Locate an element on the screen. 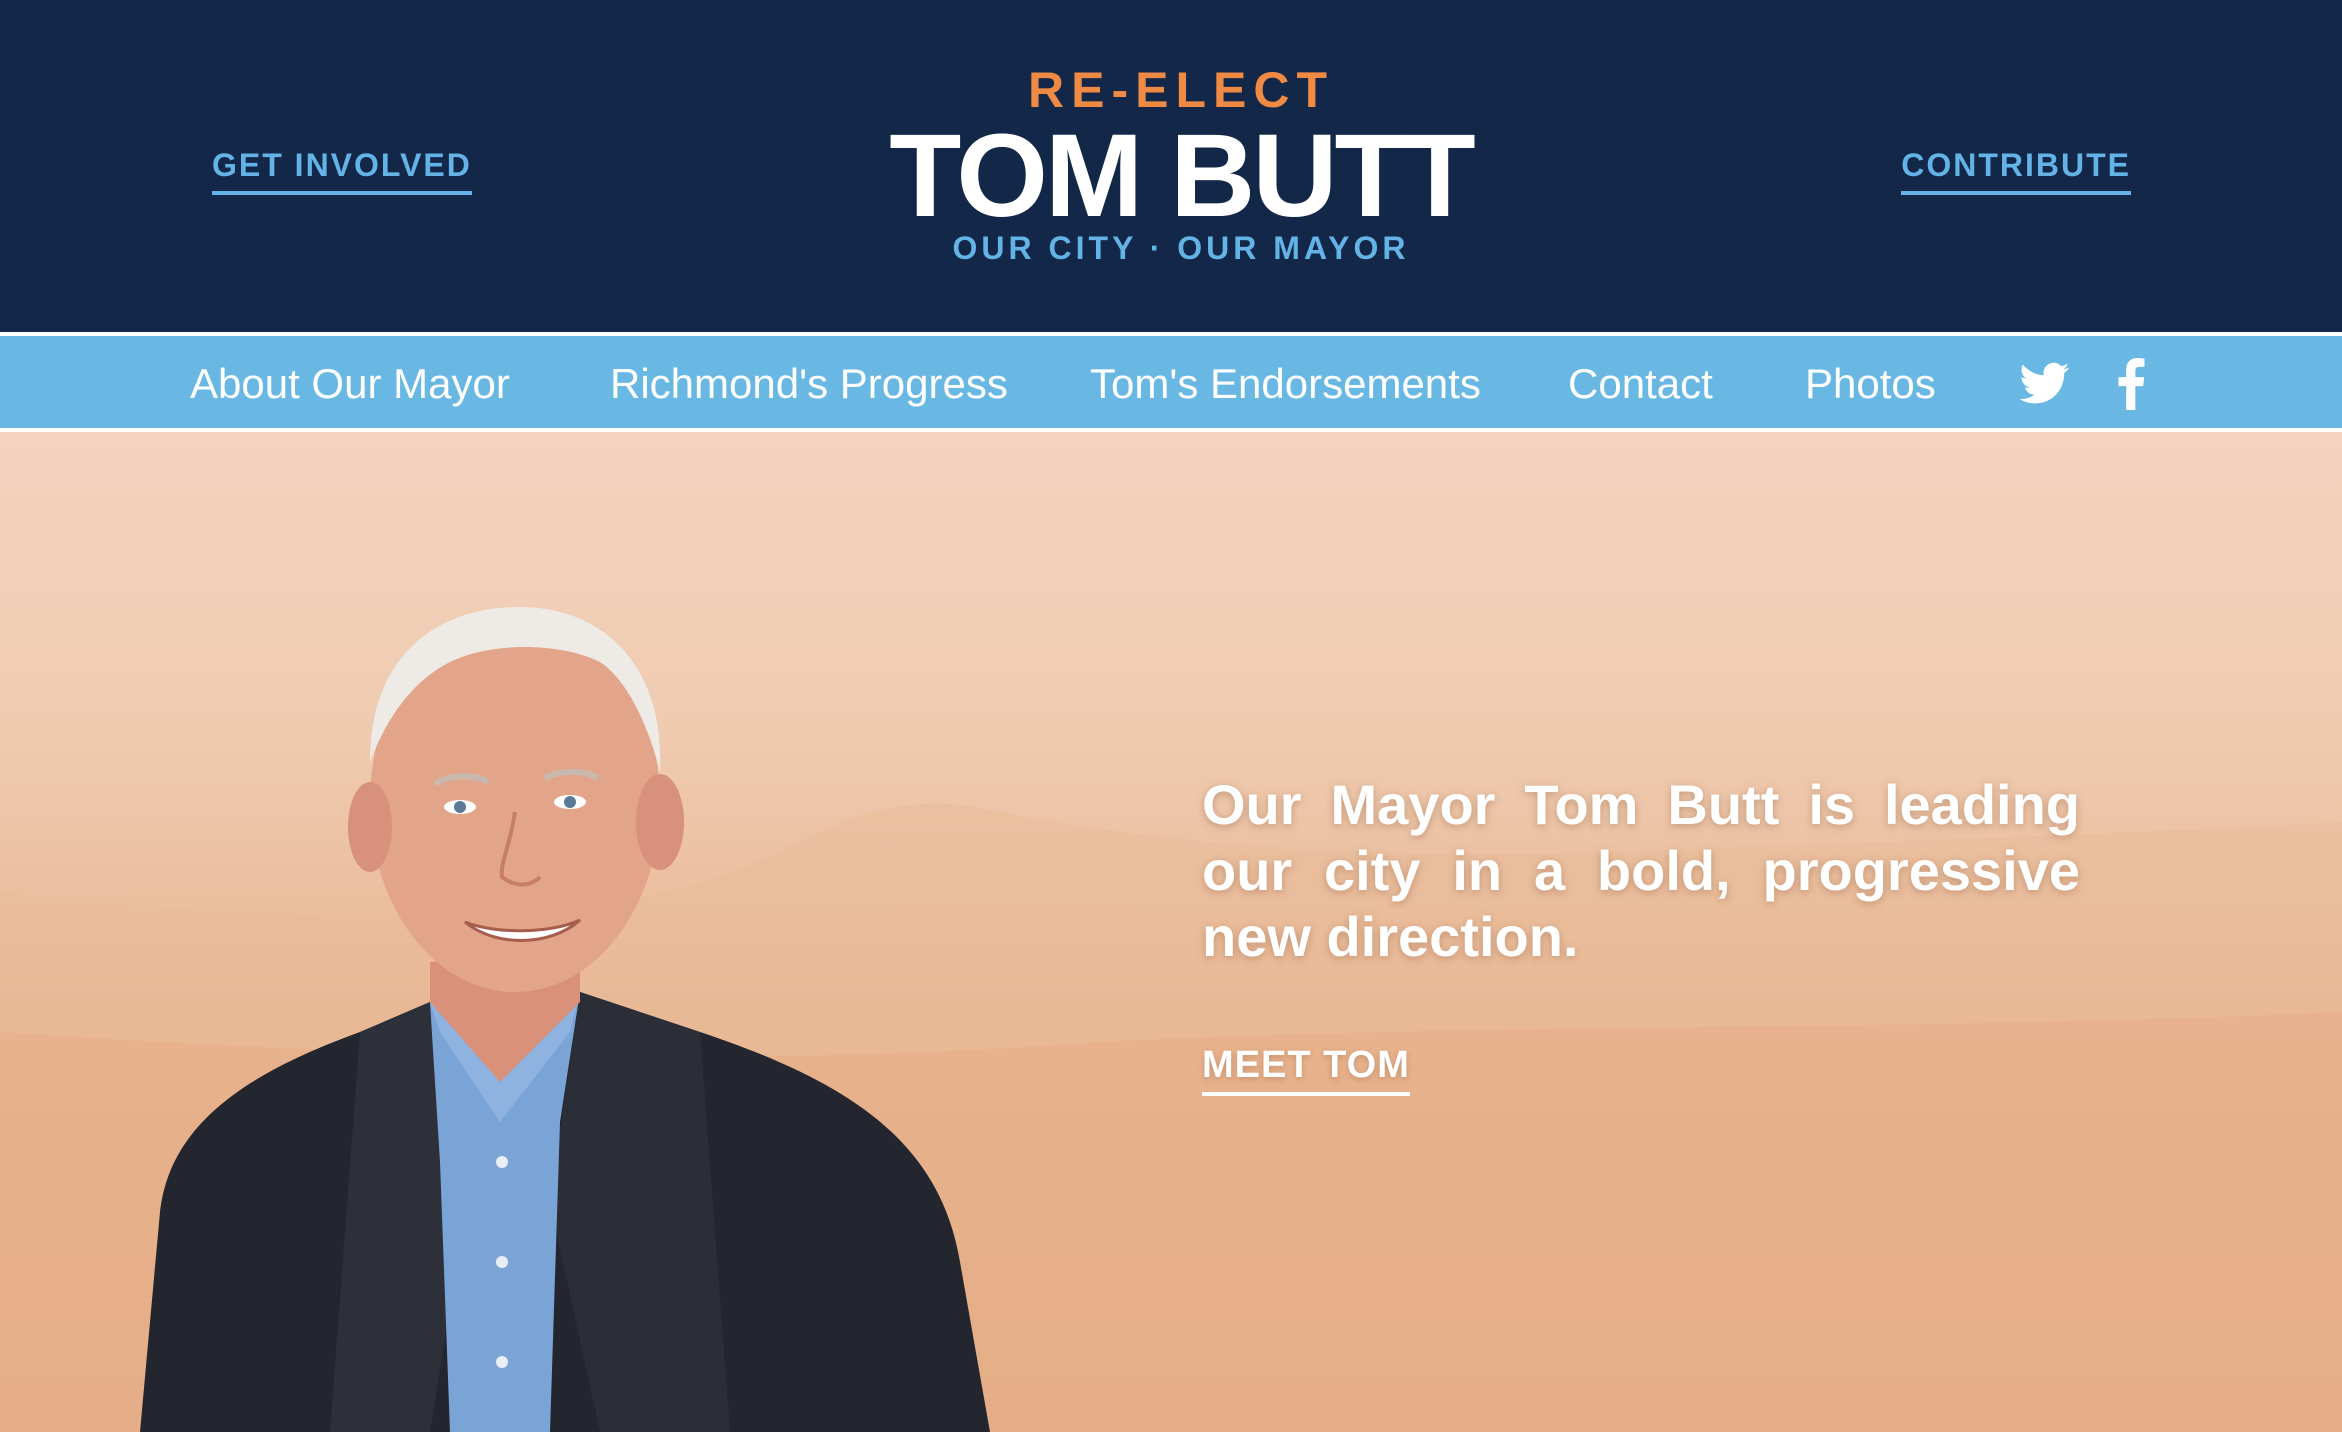 This screenshot has height=1432, width=2342. nav-item-progress: Richmond's Progress is located at coordinates (809, 384).